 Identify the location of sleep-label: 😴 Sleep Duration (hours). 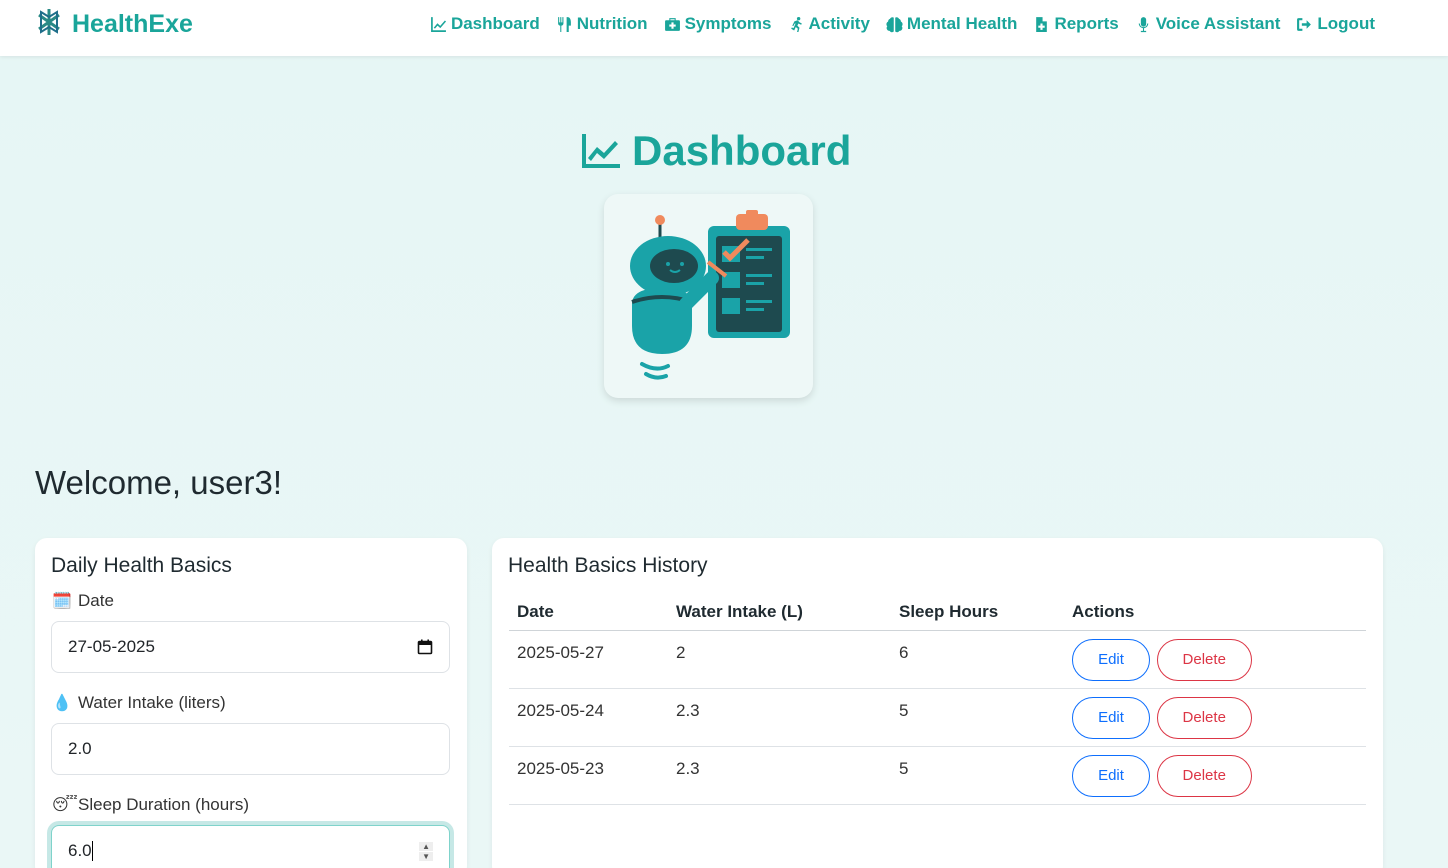
(150, 805).